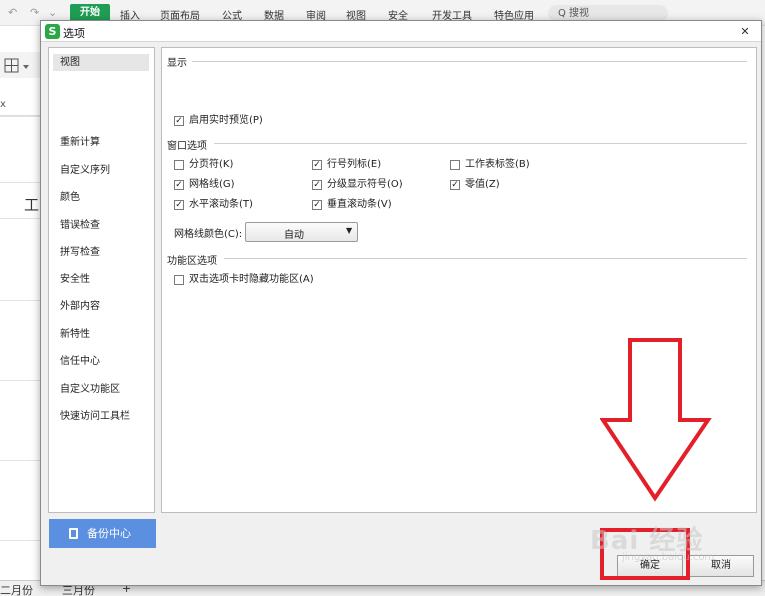 Image resolution: width=765 pixels, height=596 pixels. What do you see at coordinates (354, 164) in the screenshot?
I see `option-label: 行号列标(E)` at bounding box center [354, 164].